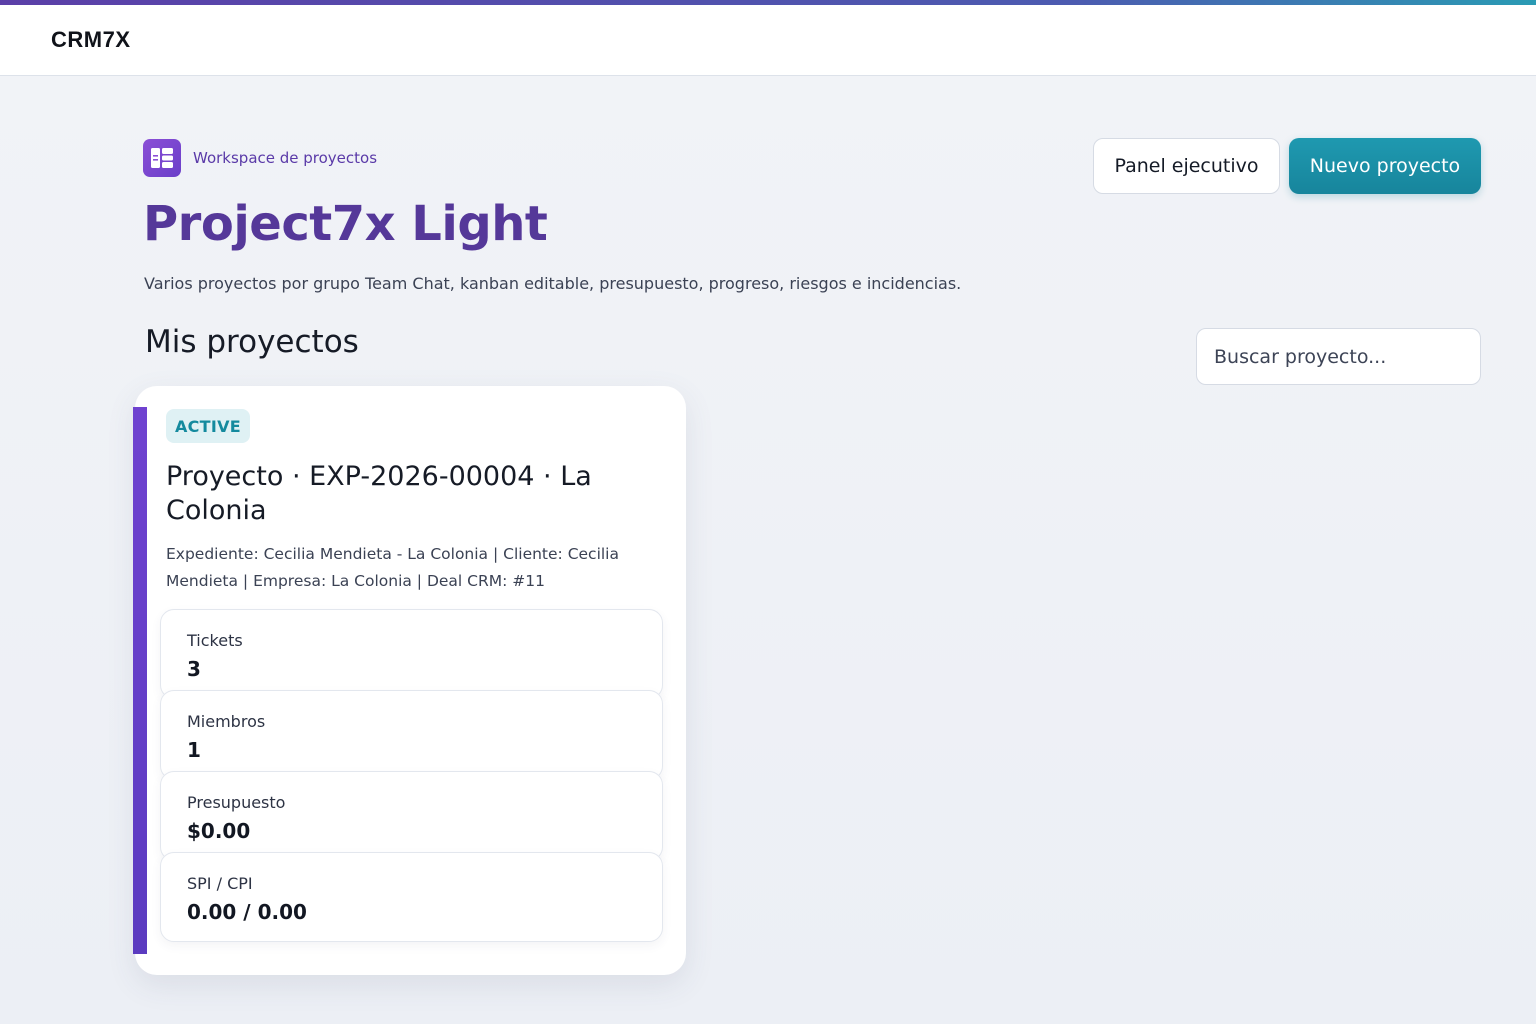 The width and height of the screenshot is (1536, 1024). What do you see at coordinates (215, 640) in the screenshot?
I see `stat-label: Tickets` at bounding box center [215, 640].